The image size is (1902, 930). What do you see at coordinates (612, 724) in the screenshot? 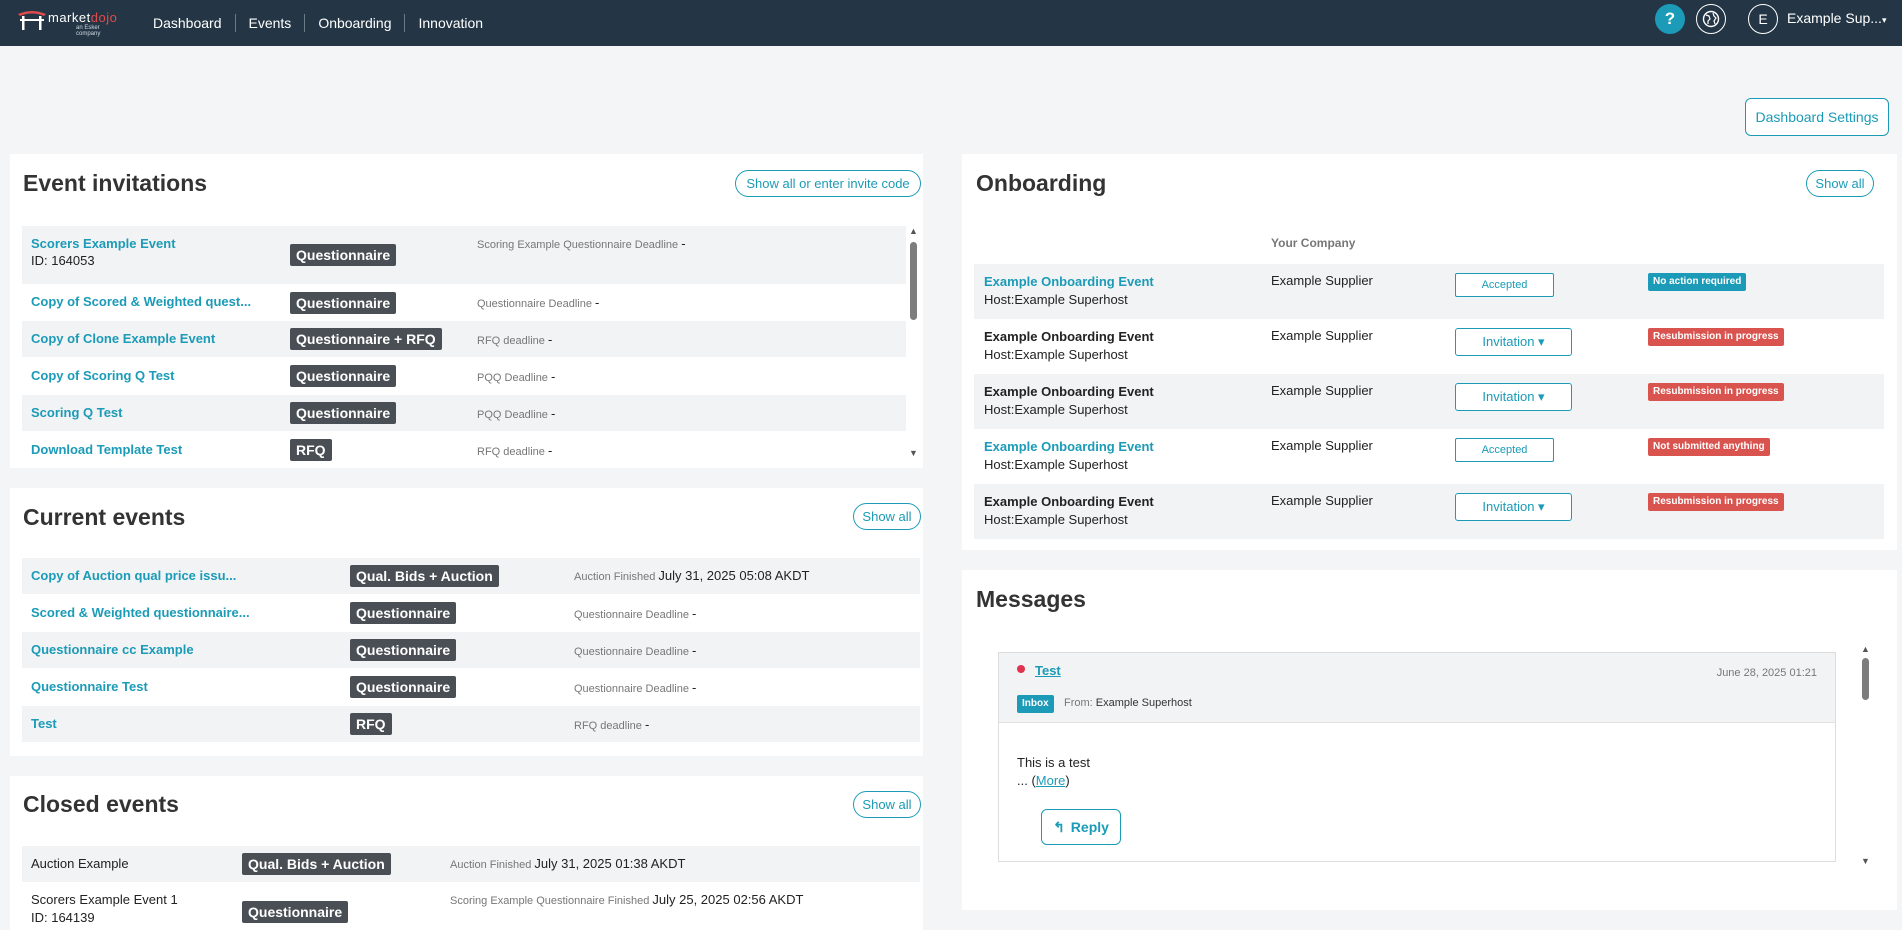
I see `event-deadline: RFQ deadline -` at bounding box center [612, 724].